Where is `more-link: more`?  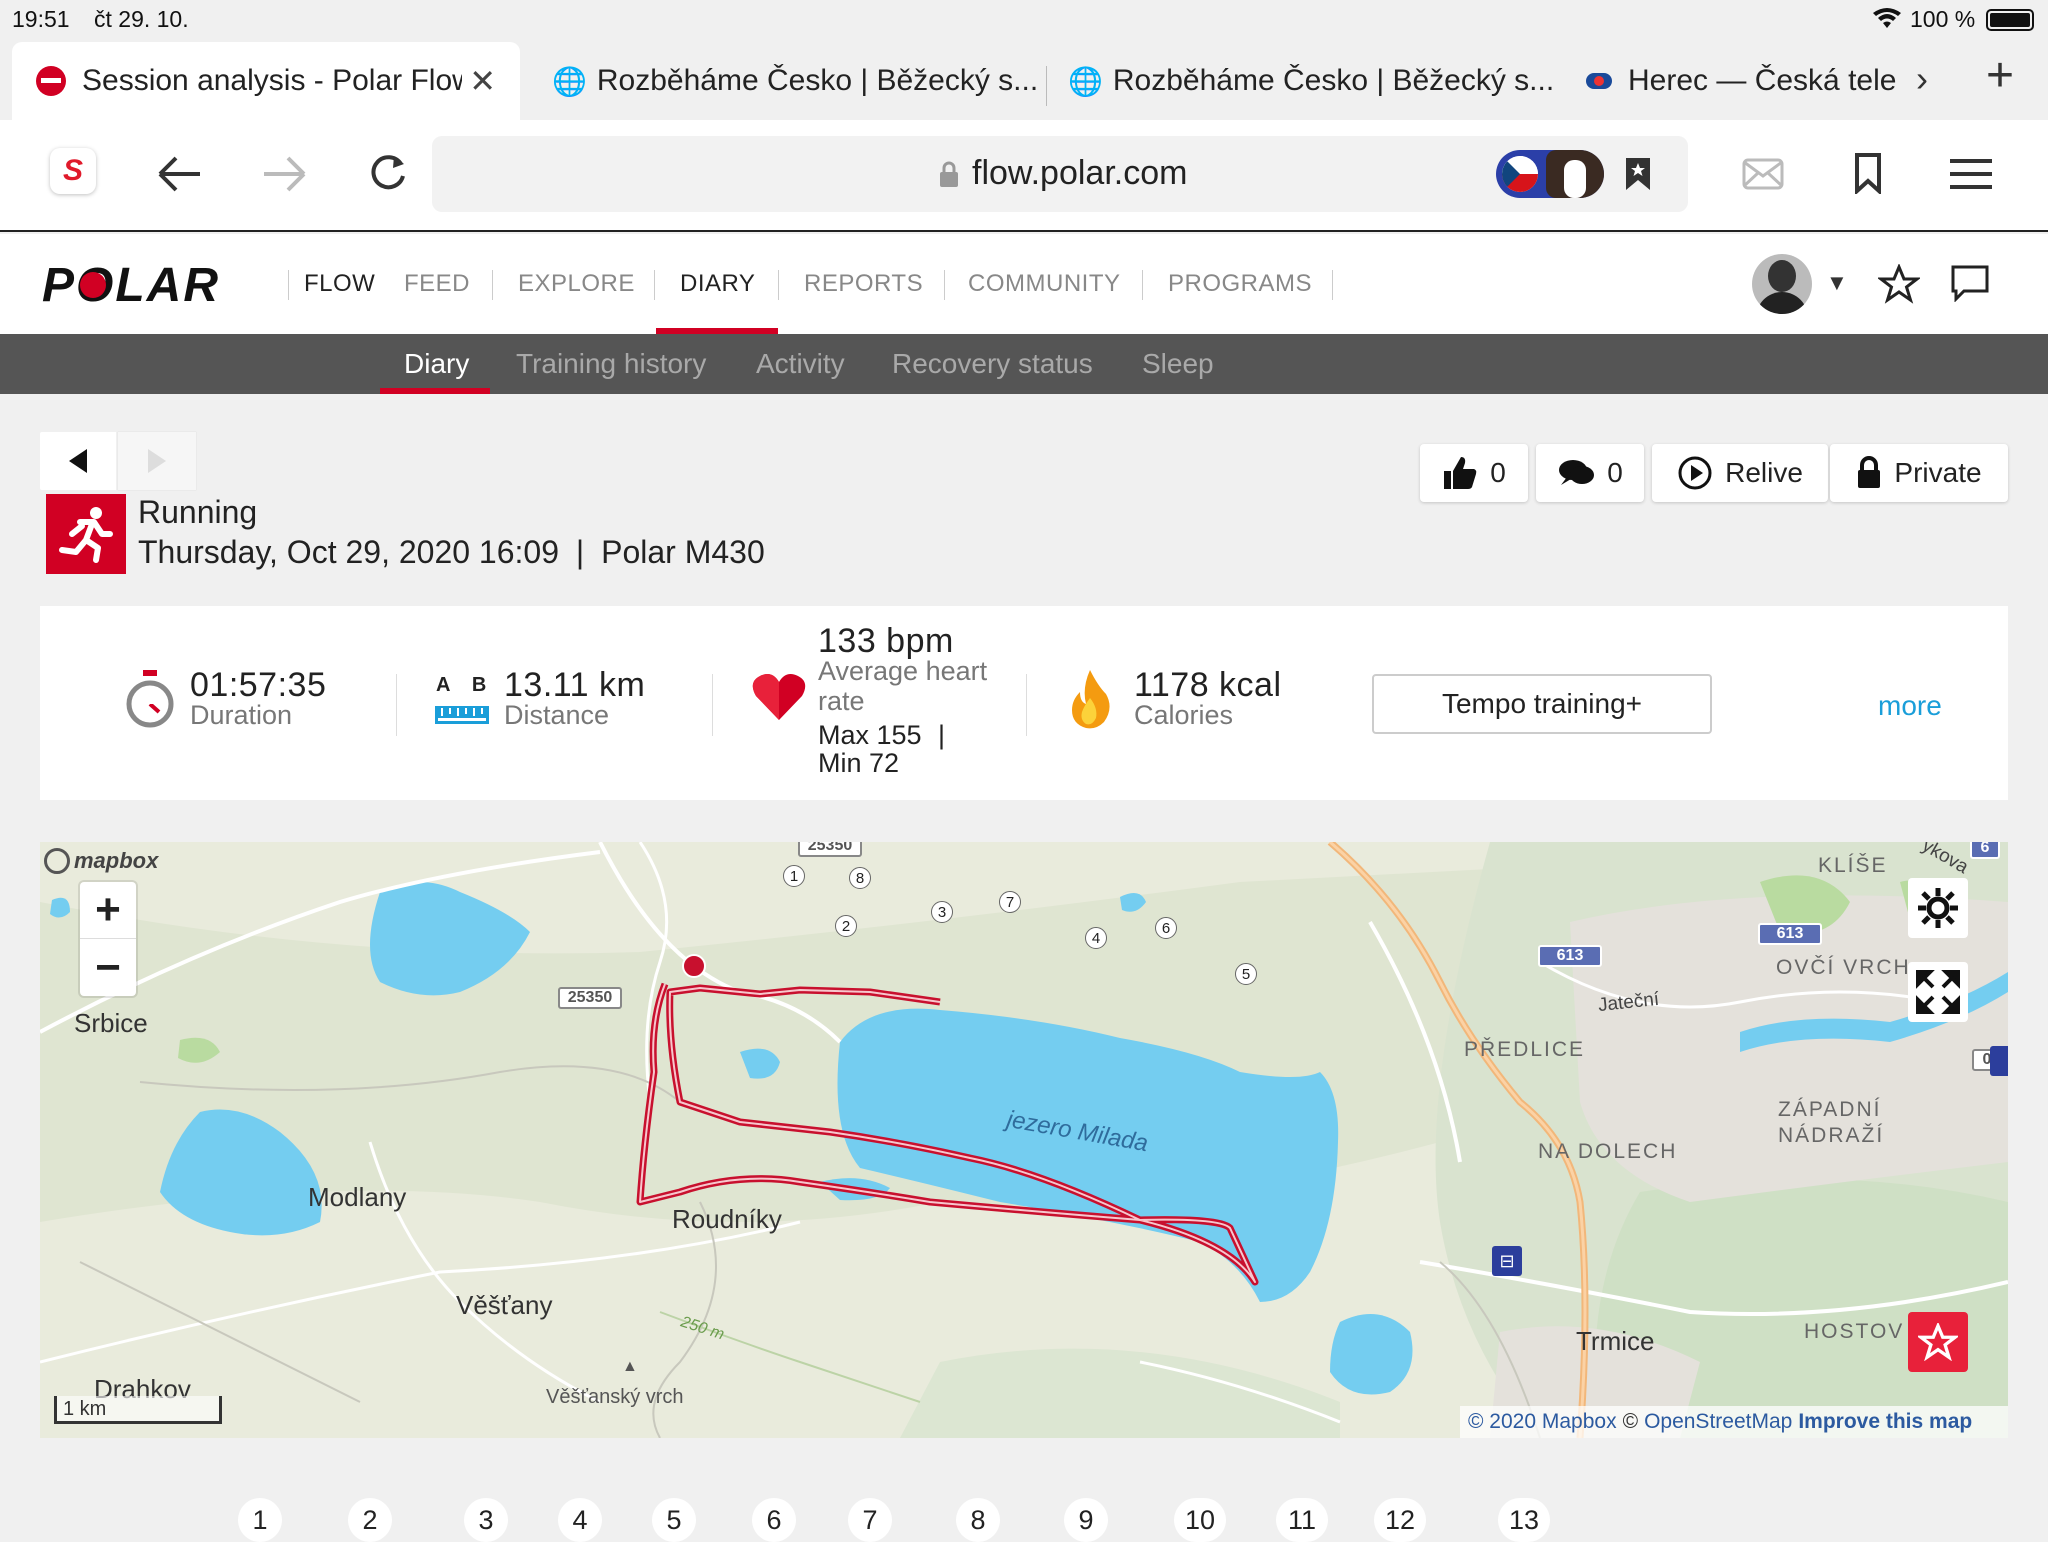 more-link: more is located at coordinates (1910, 706).